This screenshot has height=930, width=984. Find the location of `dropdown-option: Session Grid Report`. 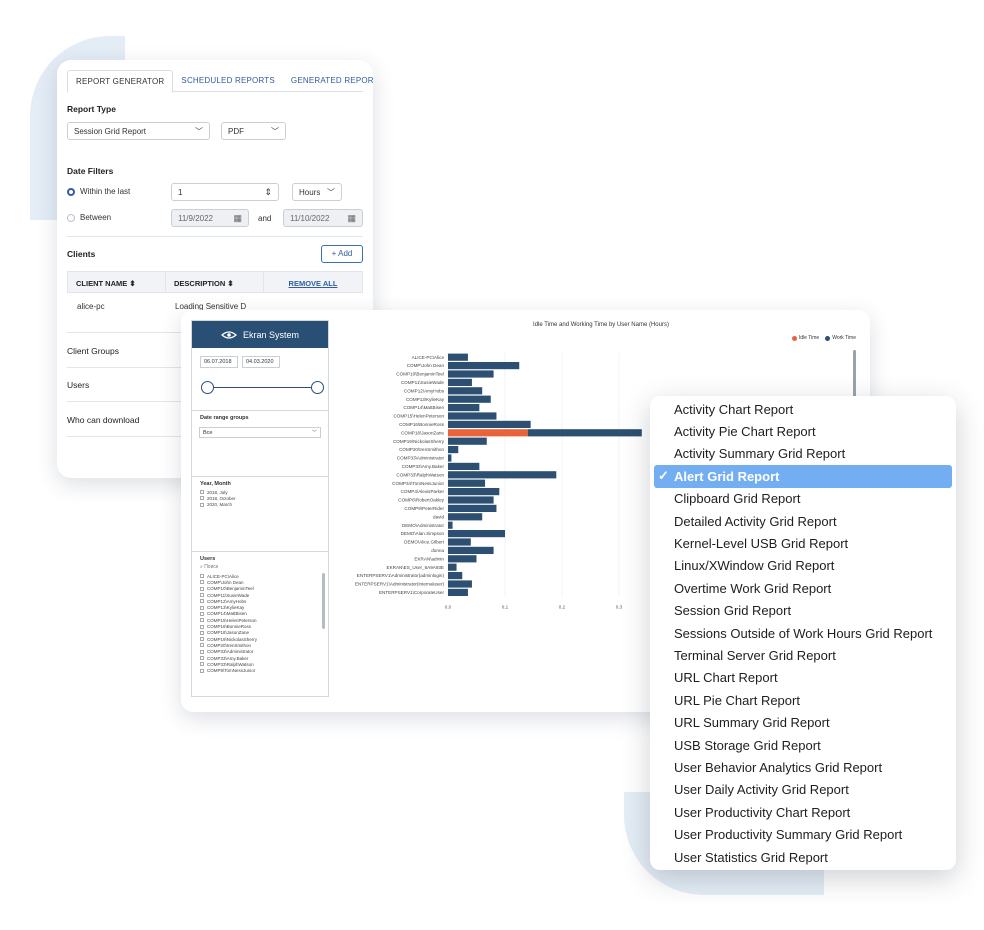

dropdown-option: Session Grid Report is located at coordinates (803, 611).